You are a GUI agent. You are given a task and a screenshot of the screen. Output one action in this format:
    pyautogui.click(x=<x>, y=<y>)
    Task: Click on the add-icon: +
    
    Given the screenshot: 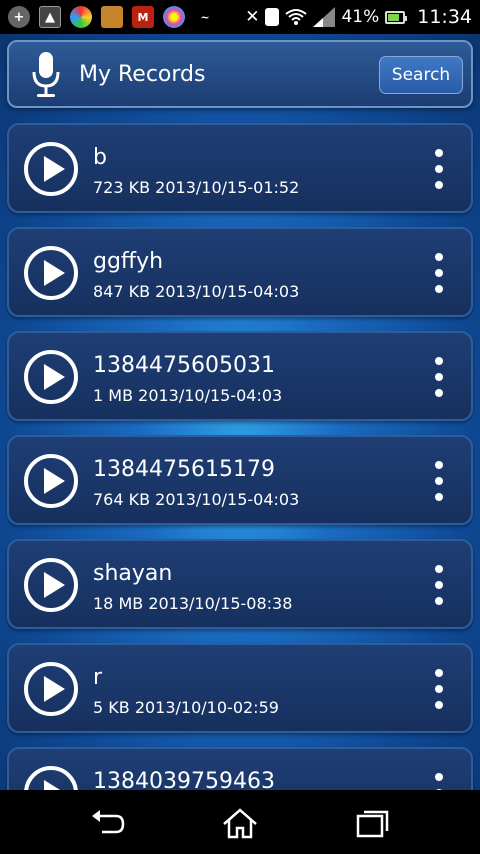 What is the action you would take?
    pyautogui.click(x=19, y=17)
    